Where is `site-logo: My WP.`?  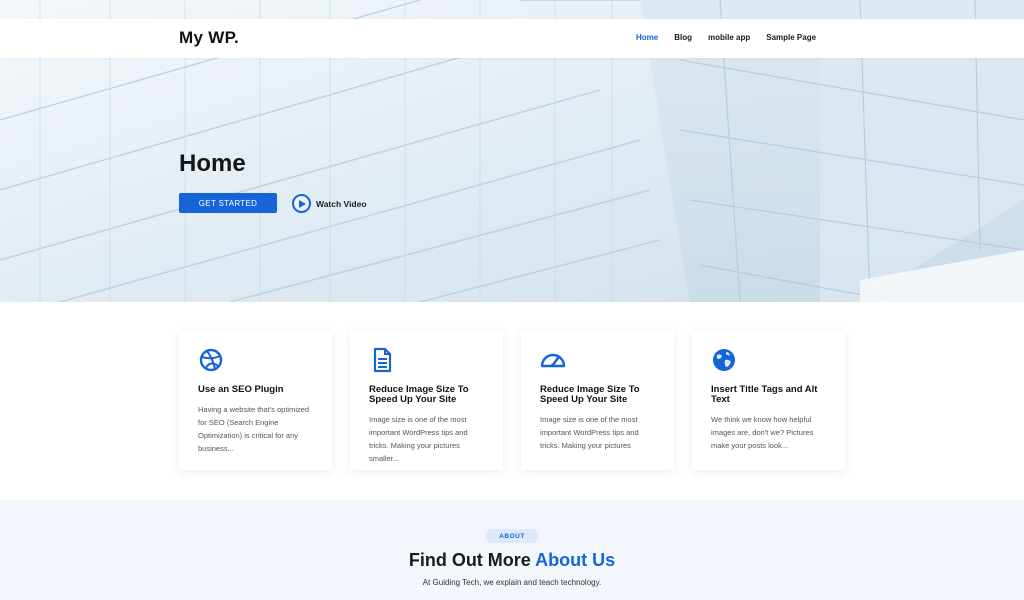 site-logo: My WP. is located at coordinates (209, 38).